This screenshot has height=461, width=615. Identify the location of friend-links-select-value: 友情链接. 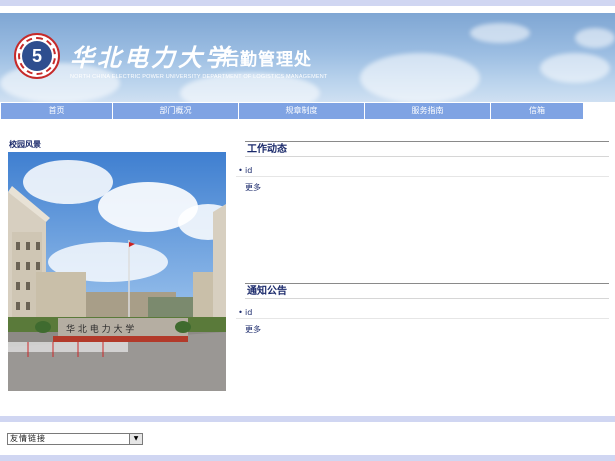
(28, 438).